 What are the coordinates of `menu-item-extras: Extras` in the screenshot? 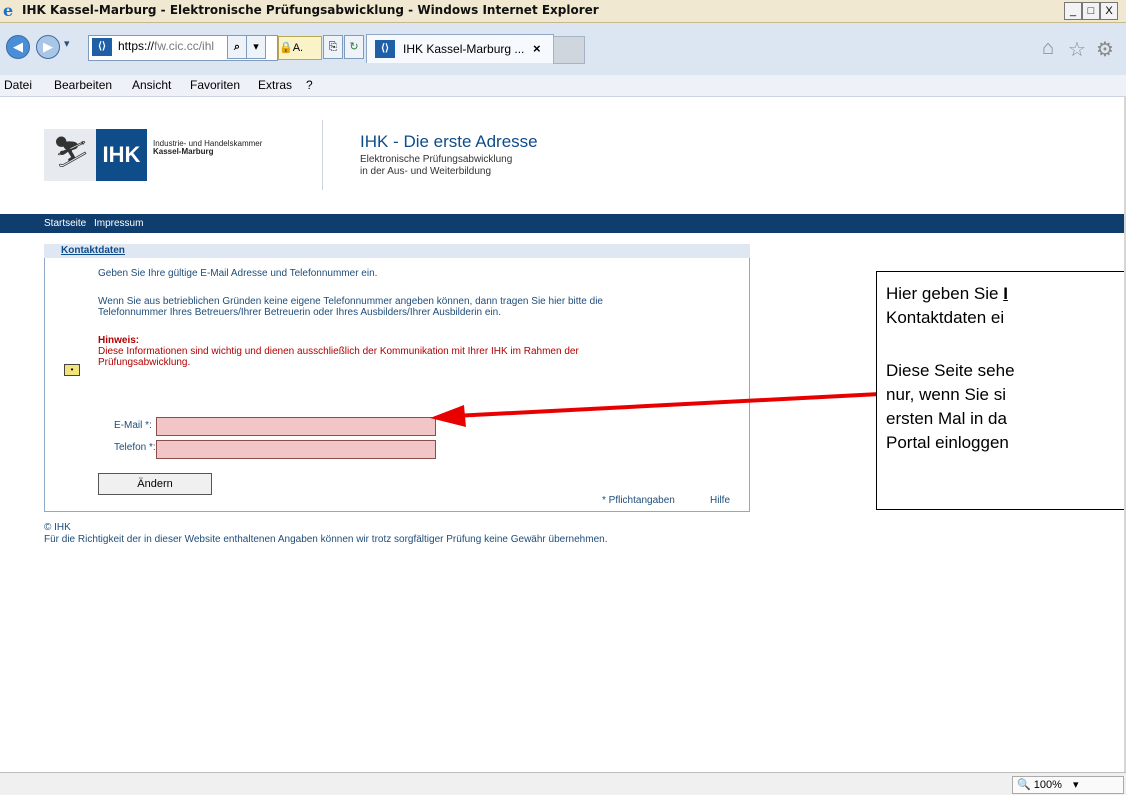 It's located at (275, 85).